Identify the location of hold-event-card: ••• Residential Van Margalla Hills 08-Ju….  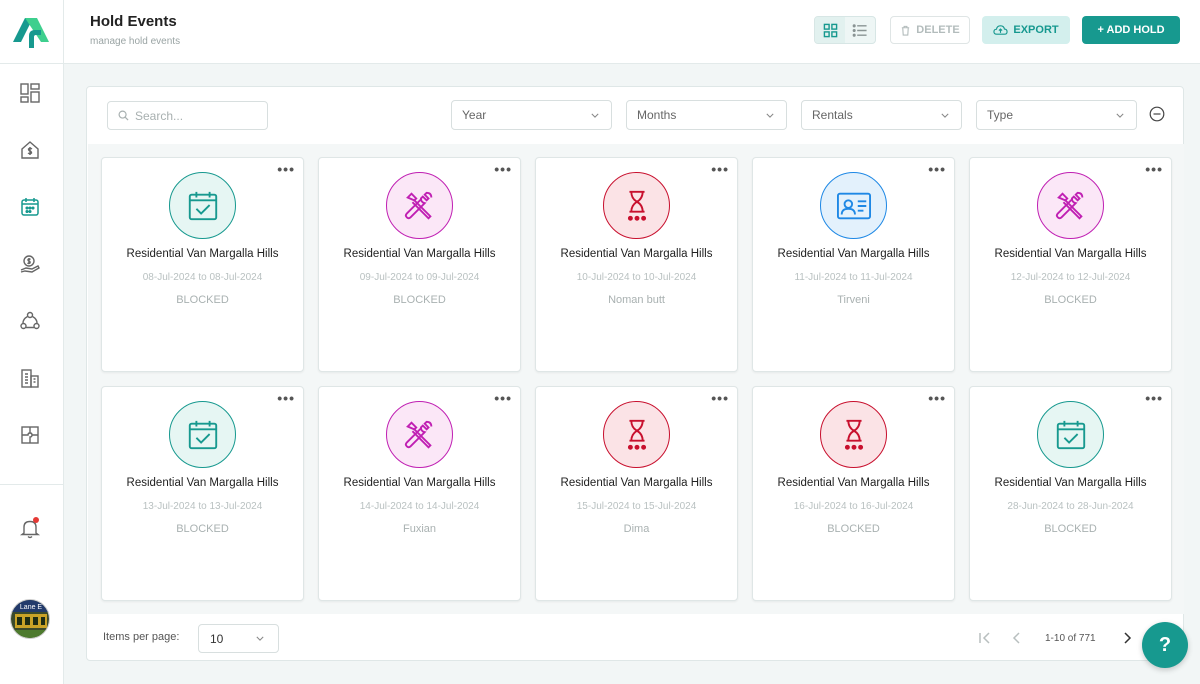
(202, 264).